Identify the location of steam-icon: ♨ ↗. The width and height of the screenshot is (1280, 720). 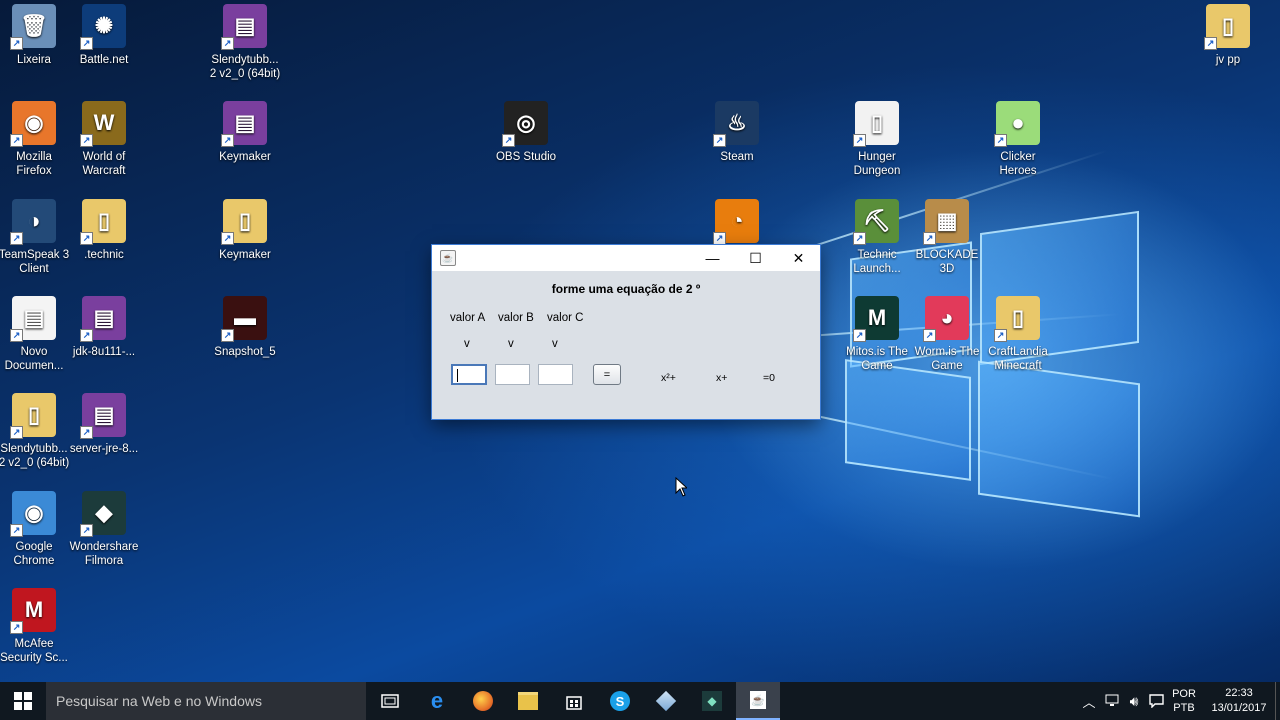
(736, 124).